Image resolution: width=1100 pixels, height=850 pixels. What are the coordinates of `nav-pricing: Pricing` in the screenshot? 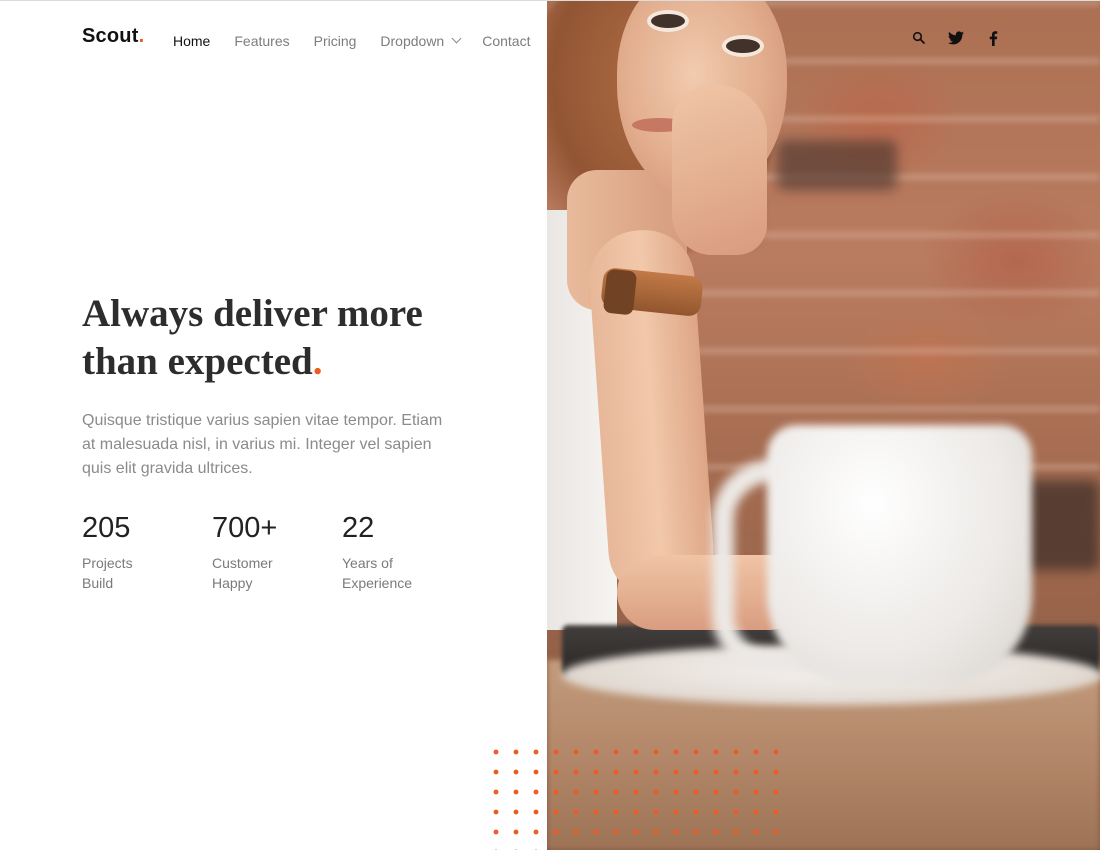 It's located at (335, 41).